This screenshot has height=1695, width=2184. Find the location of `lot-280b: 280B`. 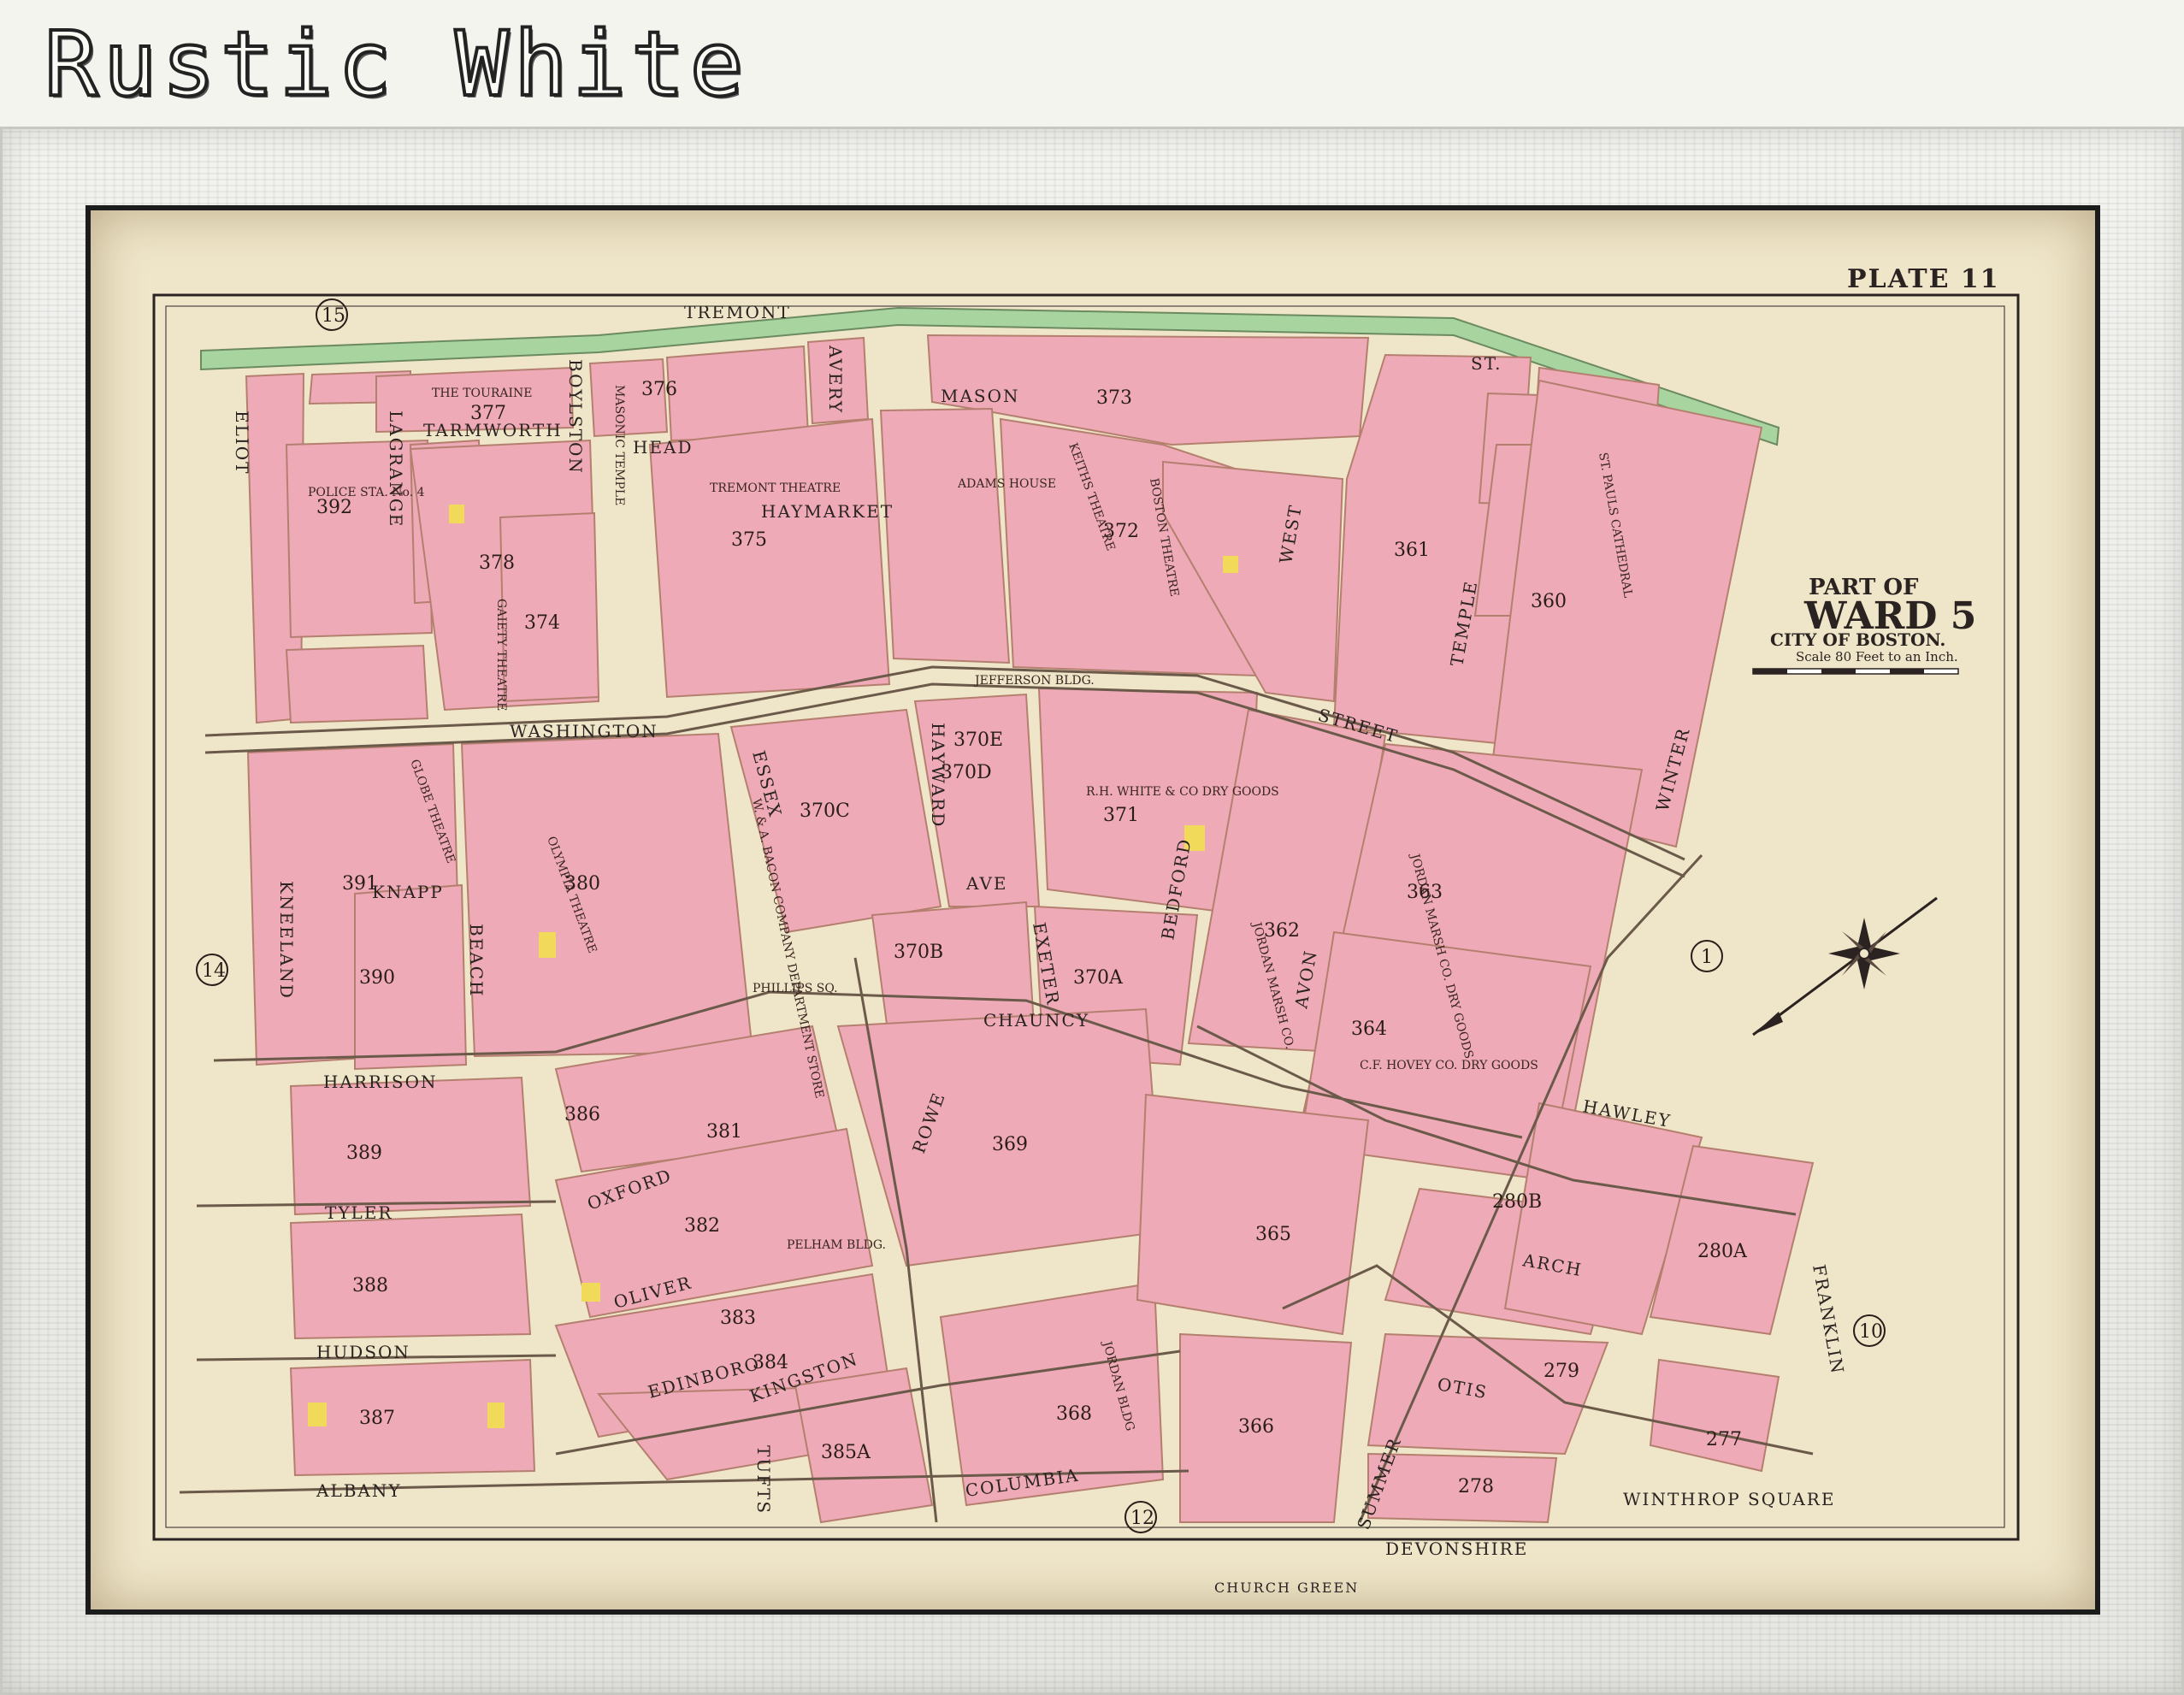

lot-280b: 280B is located at coordinates (1517, 1202).